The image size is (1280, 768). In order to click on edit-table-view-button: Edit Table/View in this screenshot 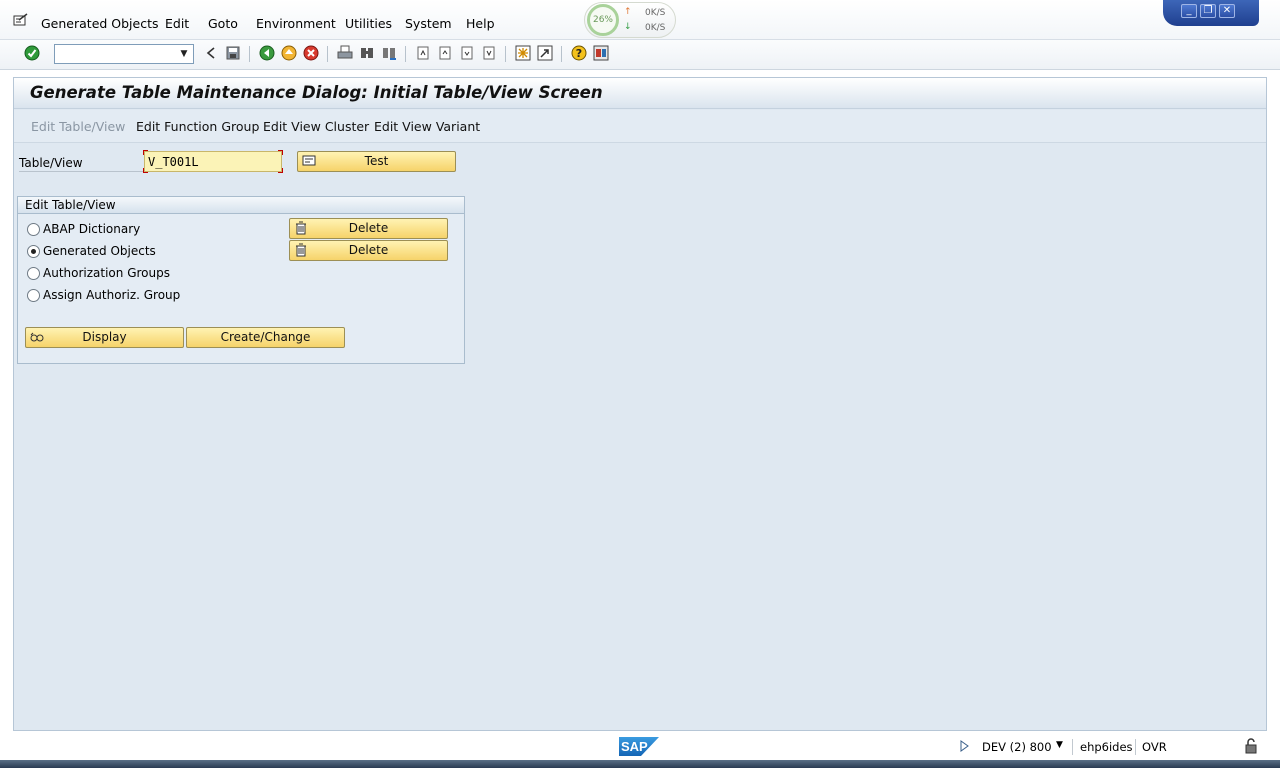, I will do `click(78, 126)`.